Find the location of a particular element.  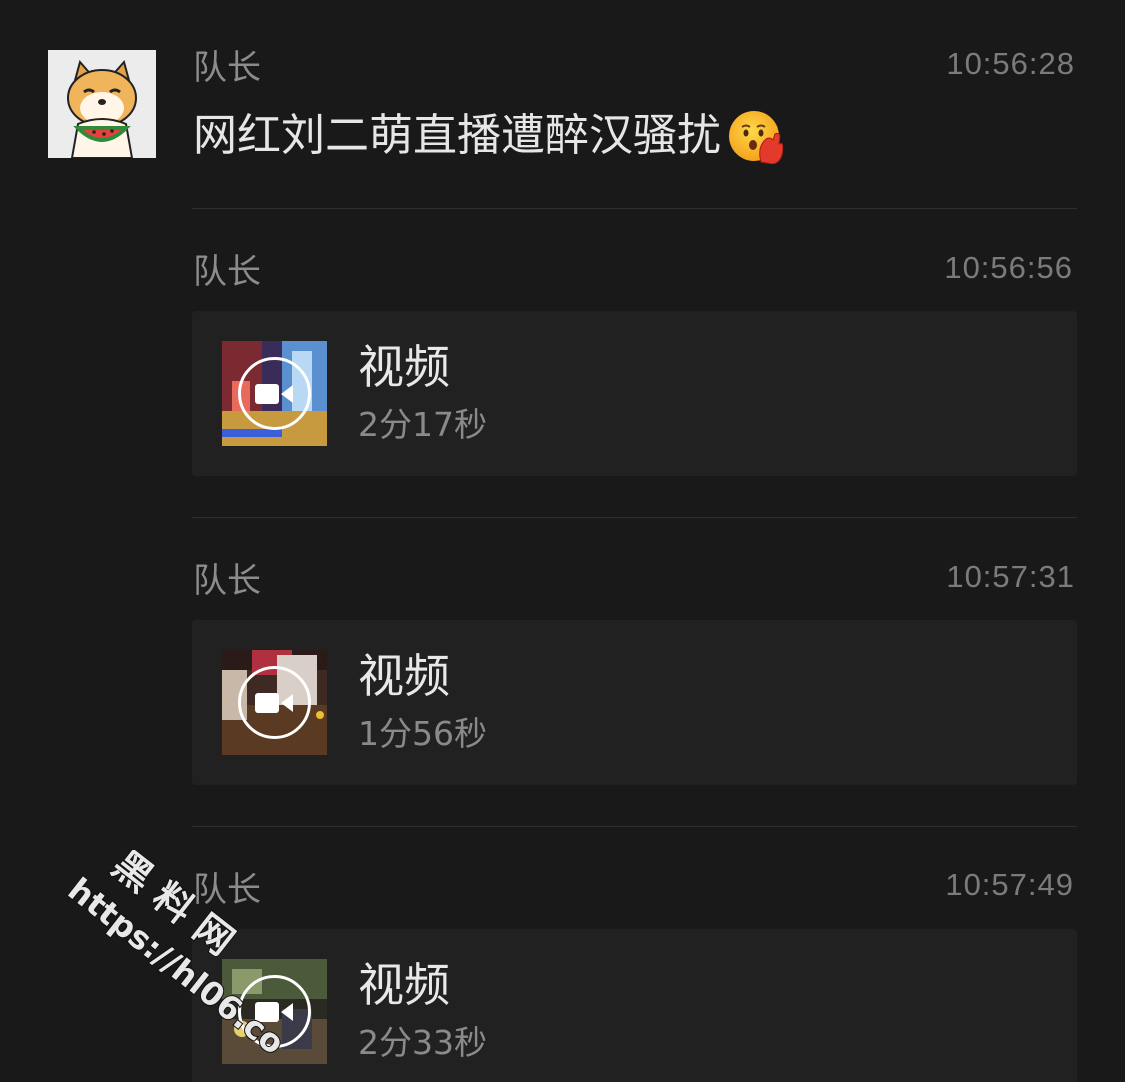

message-time: 10:56:56 is located at coordinates (1008, 267).